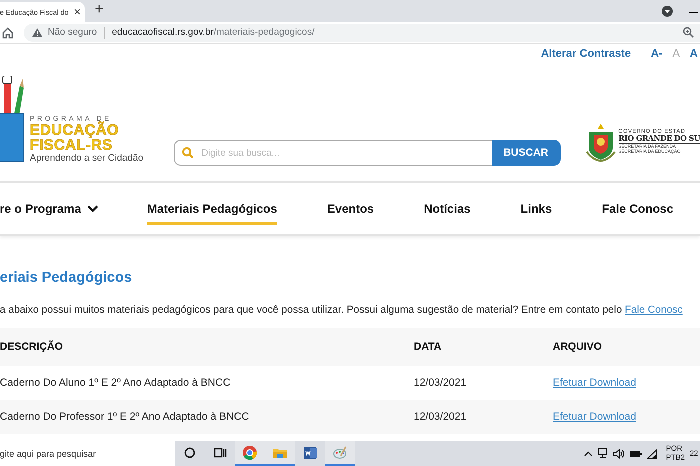 The height and width of the screenshot is (466, 700). Describe the element at coordinates (342, 310) in the screenshot. I see `intro-text: a abaixo possui muitos materiais pedagógicos para que você possa utilizar. Possui alguma sugestão de material? Entre em contato pelo Fale Conosc` at that location.